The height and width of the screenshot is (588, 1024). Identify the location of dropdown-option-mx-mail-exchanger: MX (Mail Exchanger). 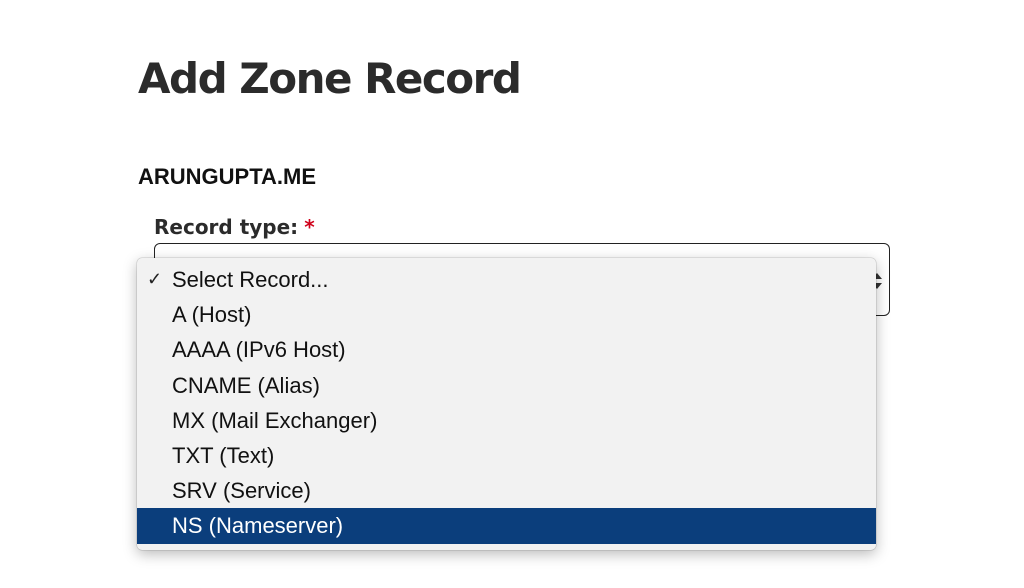
(506, 420).